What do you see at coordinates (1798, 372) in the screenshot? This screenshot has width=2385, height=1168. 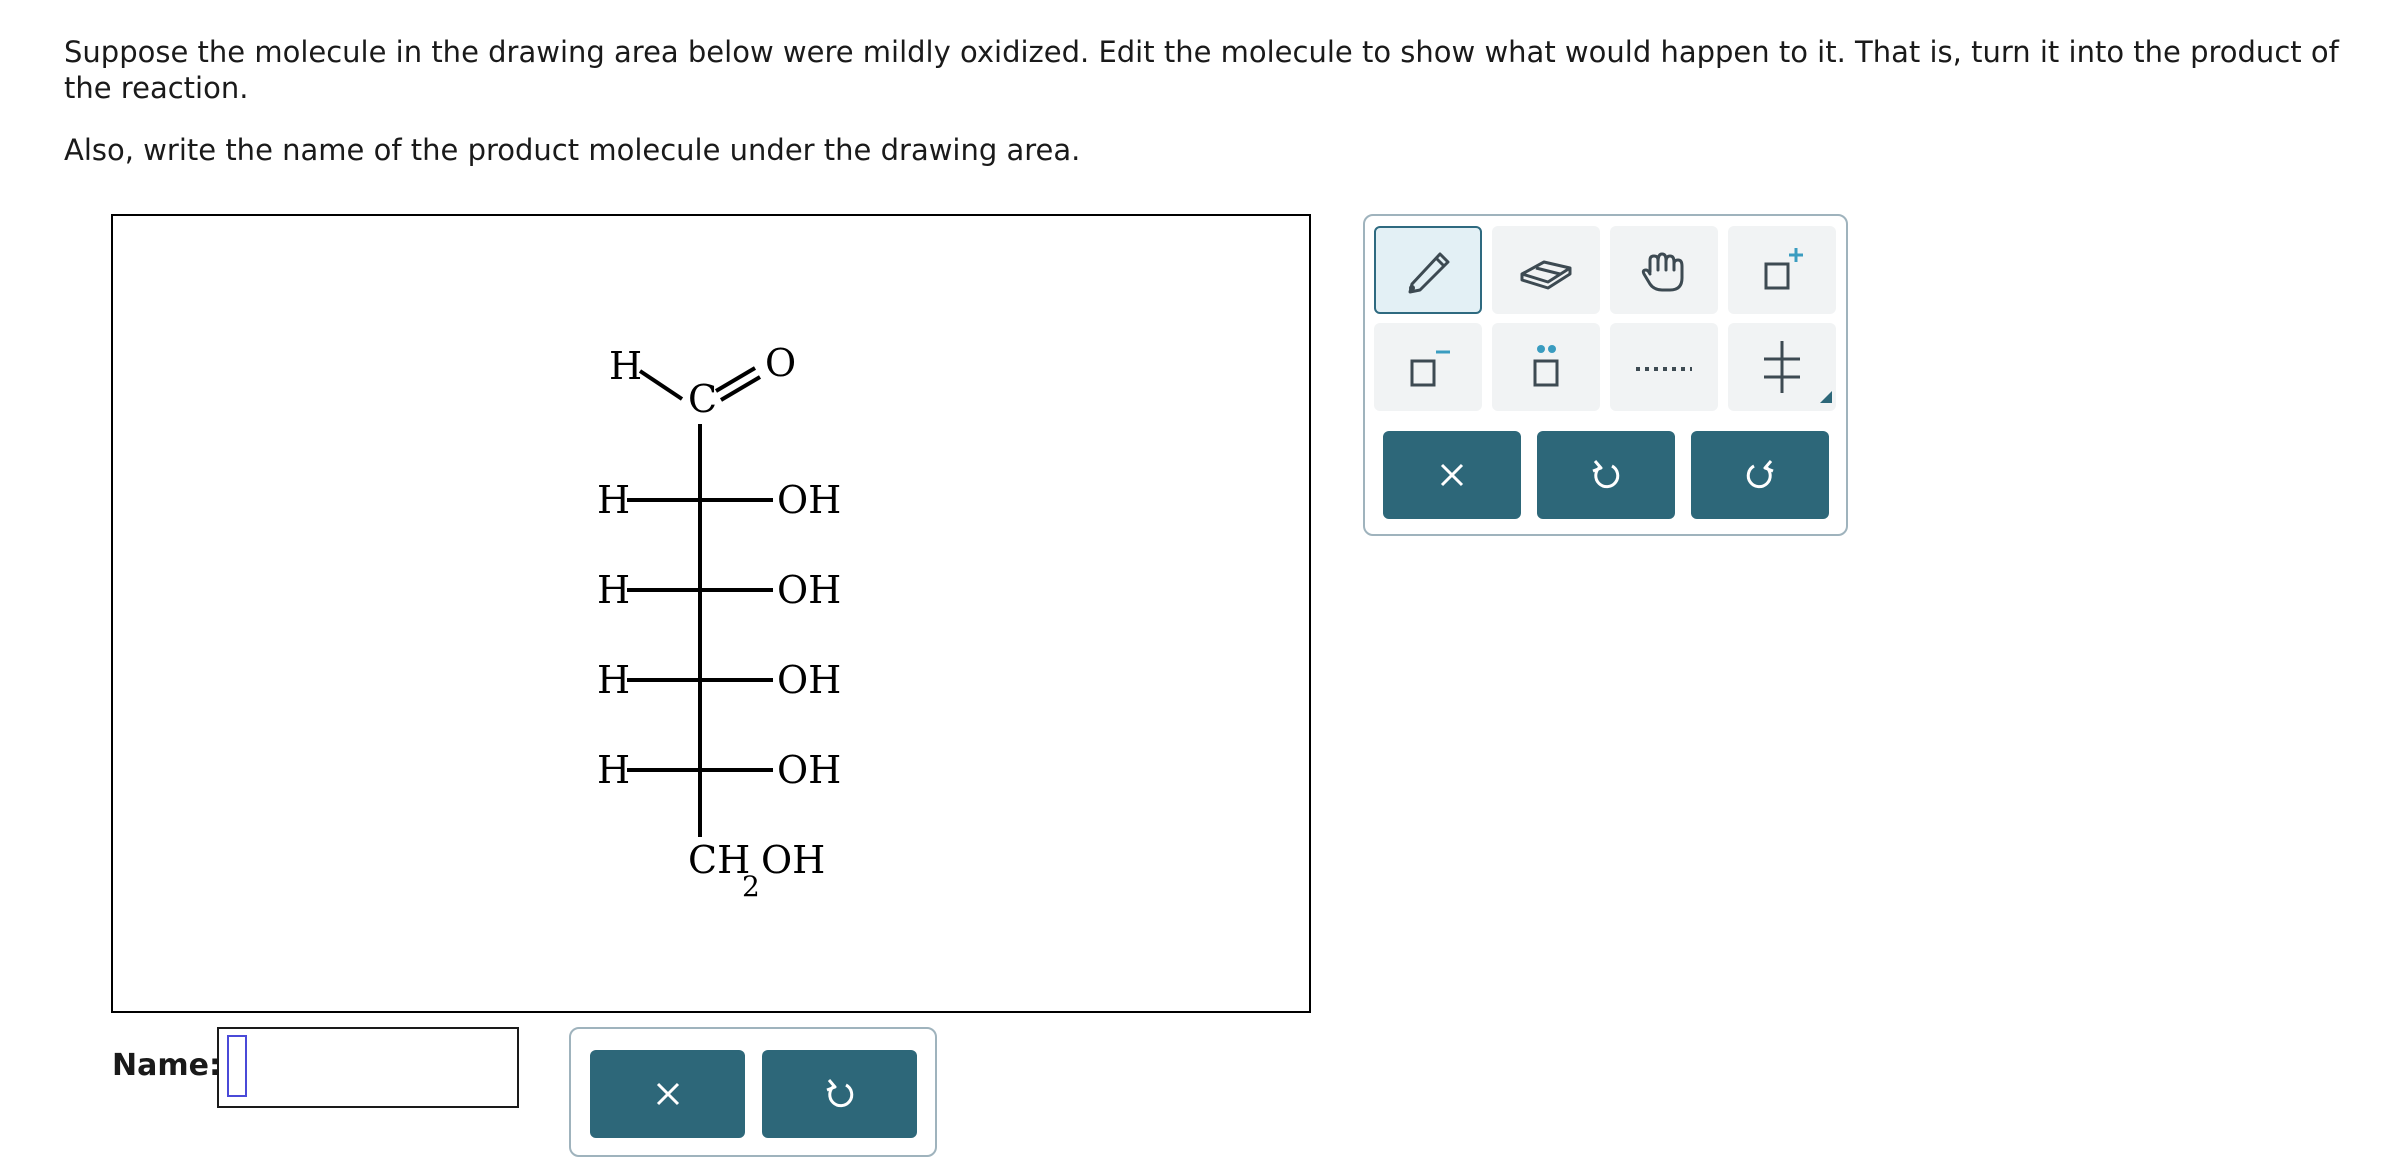 I see `templates-icon` at bounding box center [1798, 372].